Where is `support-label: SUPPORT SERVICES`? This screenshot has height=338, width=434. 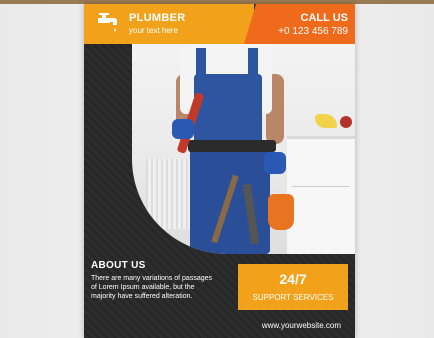
support-label: SUPPORT SERVICES is located at coordinates (293, 297).